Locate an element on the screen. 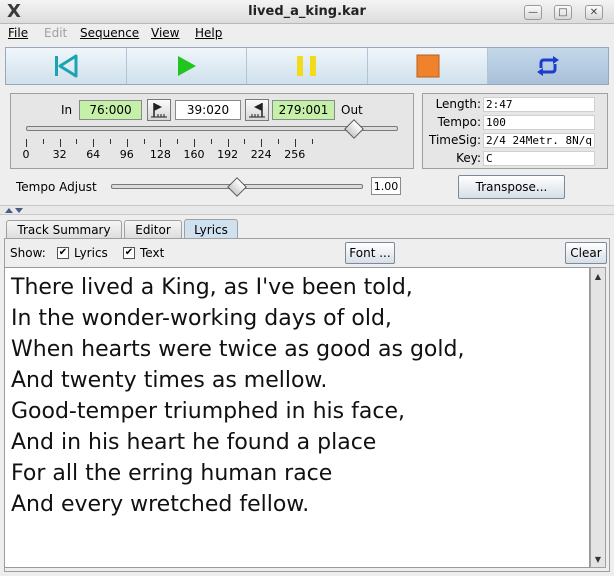  ruler-tick-label: 160 is located at coordinates (194, 154).